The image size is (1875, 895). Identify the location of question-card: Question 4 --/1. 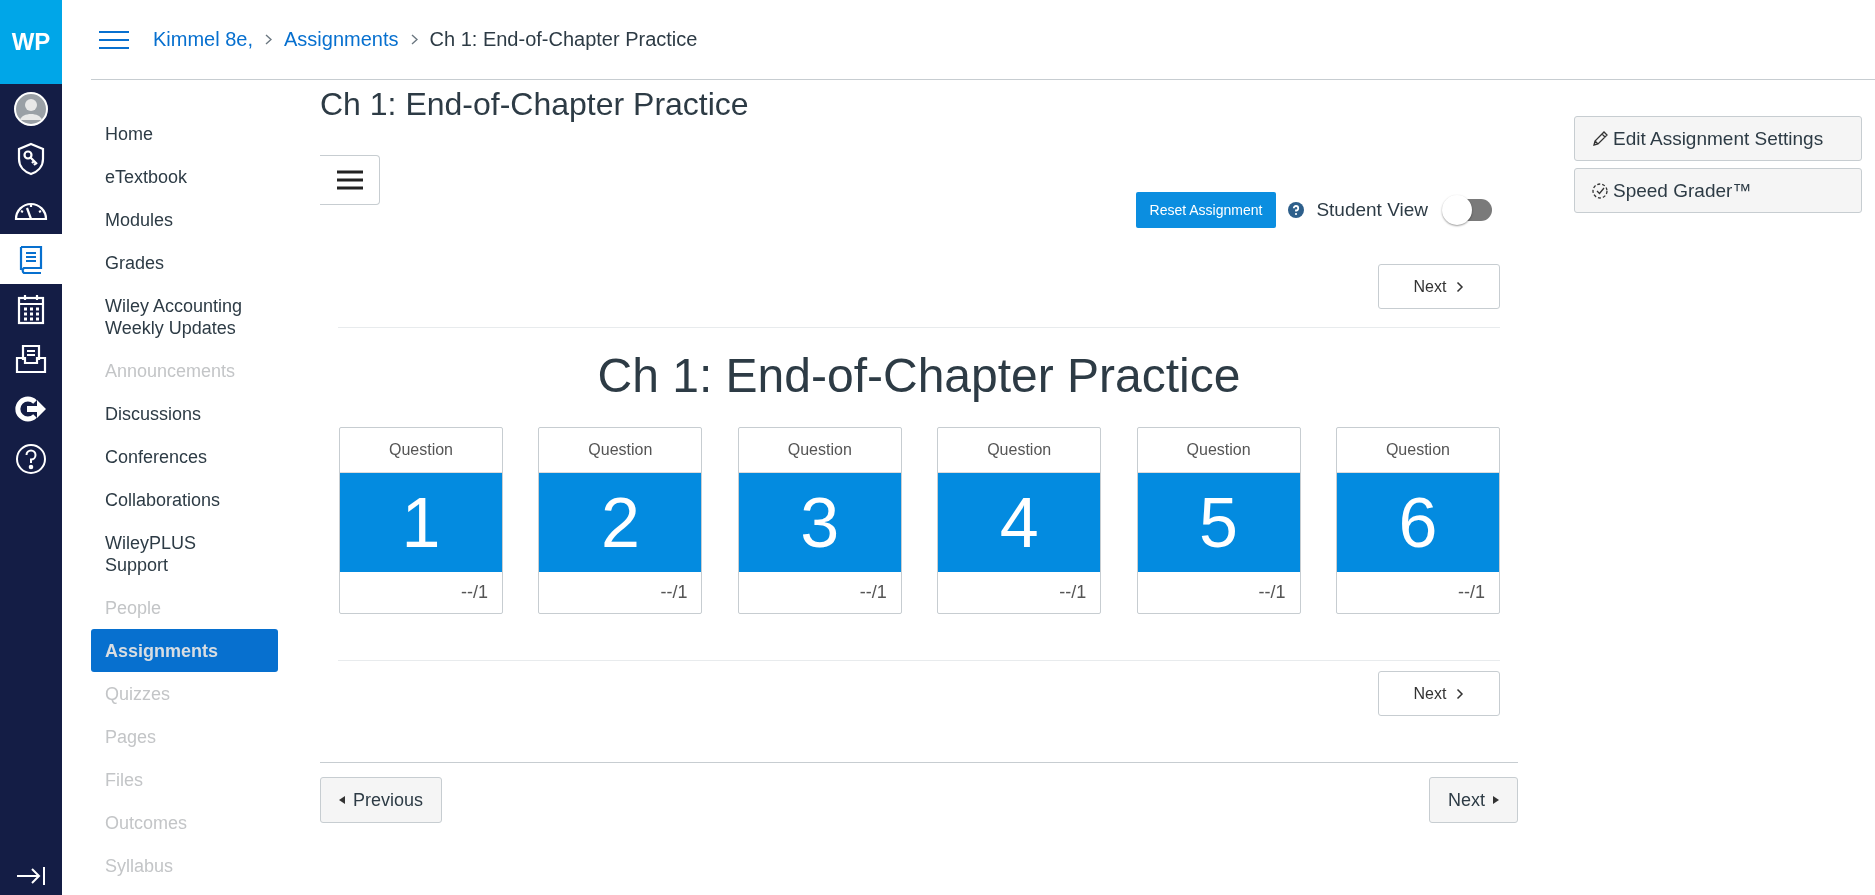
(1019, 520).